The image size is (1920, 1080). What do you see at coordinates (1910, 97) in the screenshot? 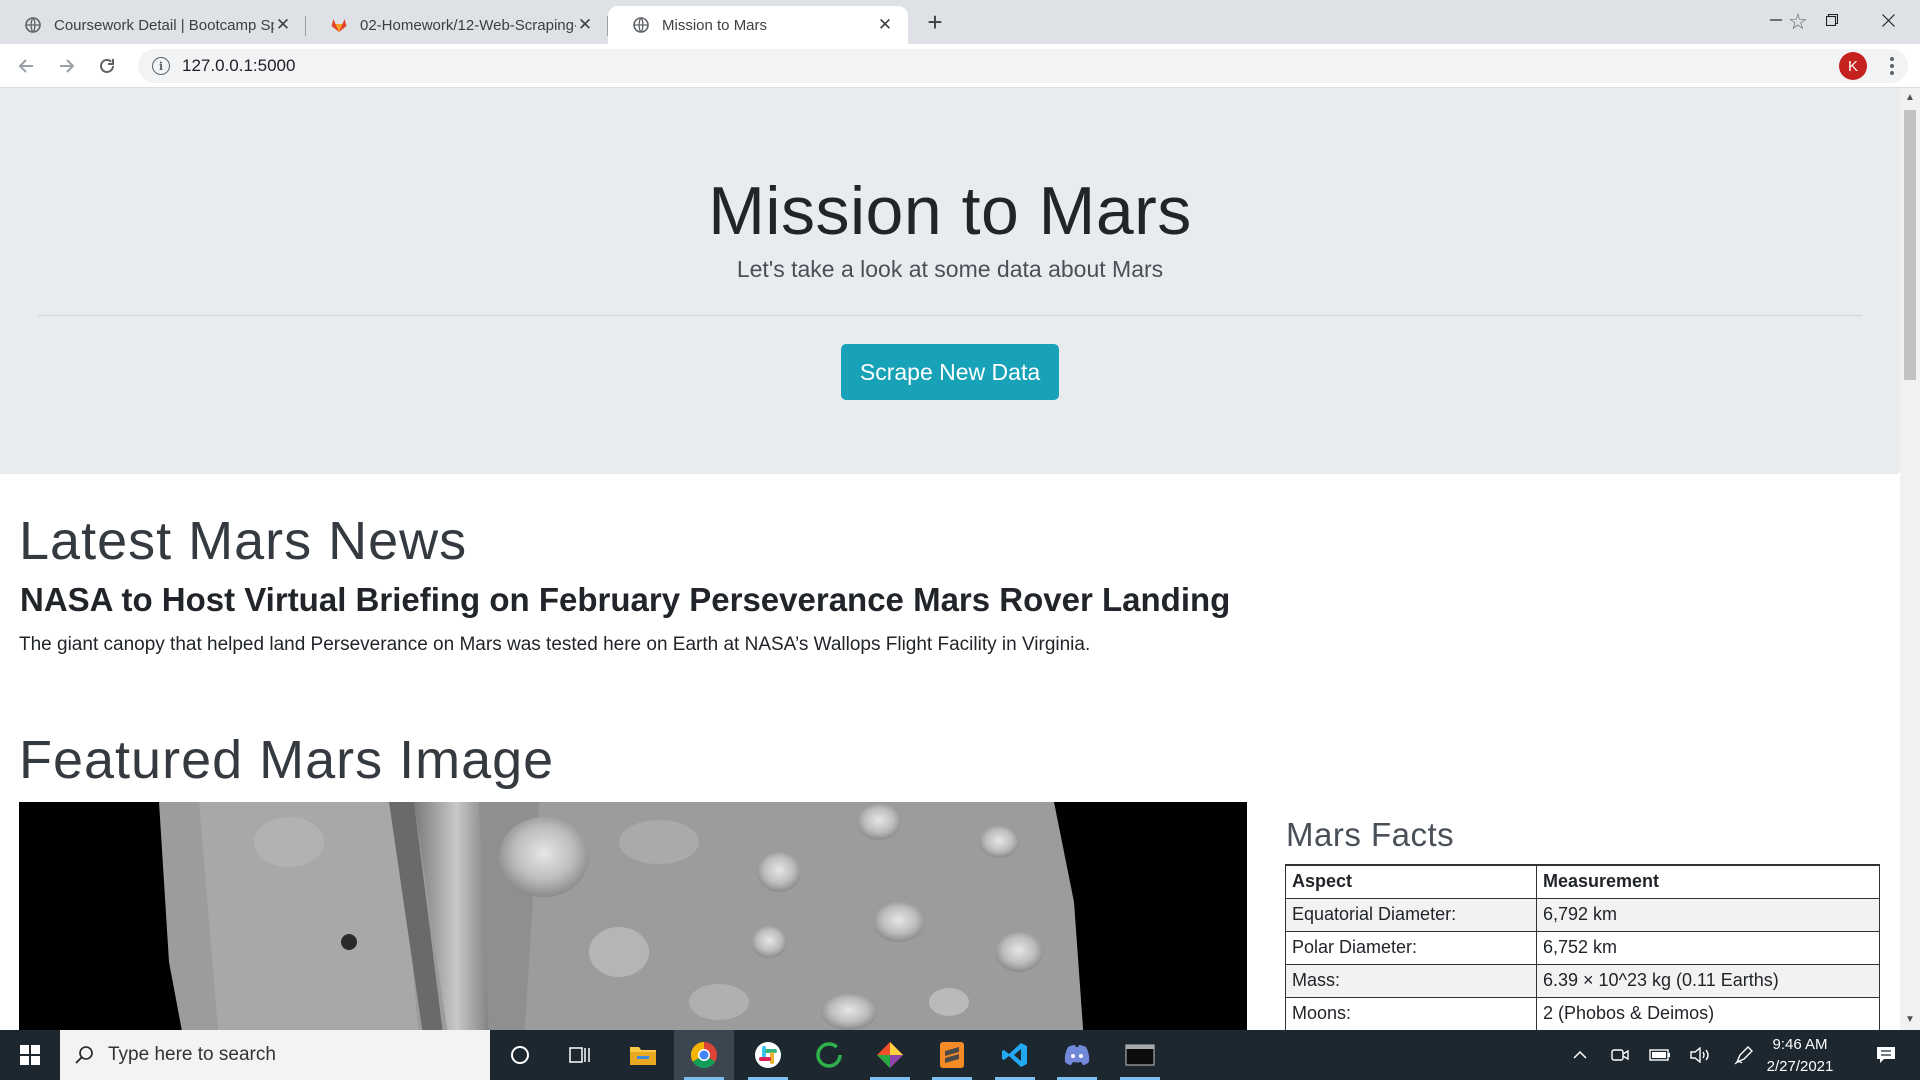
I see `scroll-up-arrow-icon: ▲` at bounding box center [1910, 97].